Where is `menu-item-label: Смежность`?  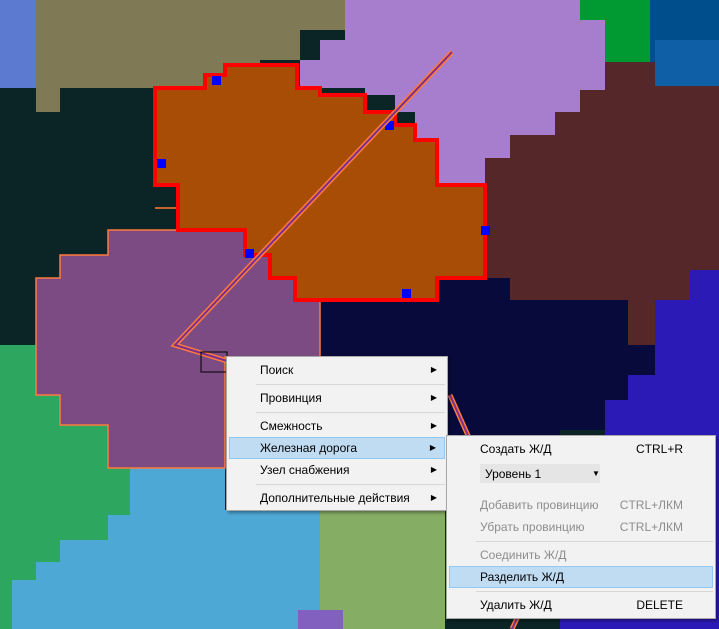 menu-item-label: Смежность is located at coordinates (291, 426).